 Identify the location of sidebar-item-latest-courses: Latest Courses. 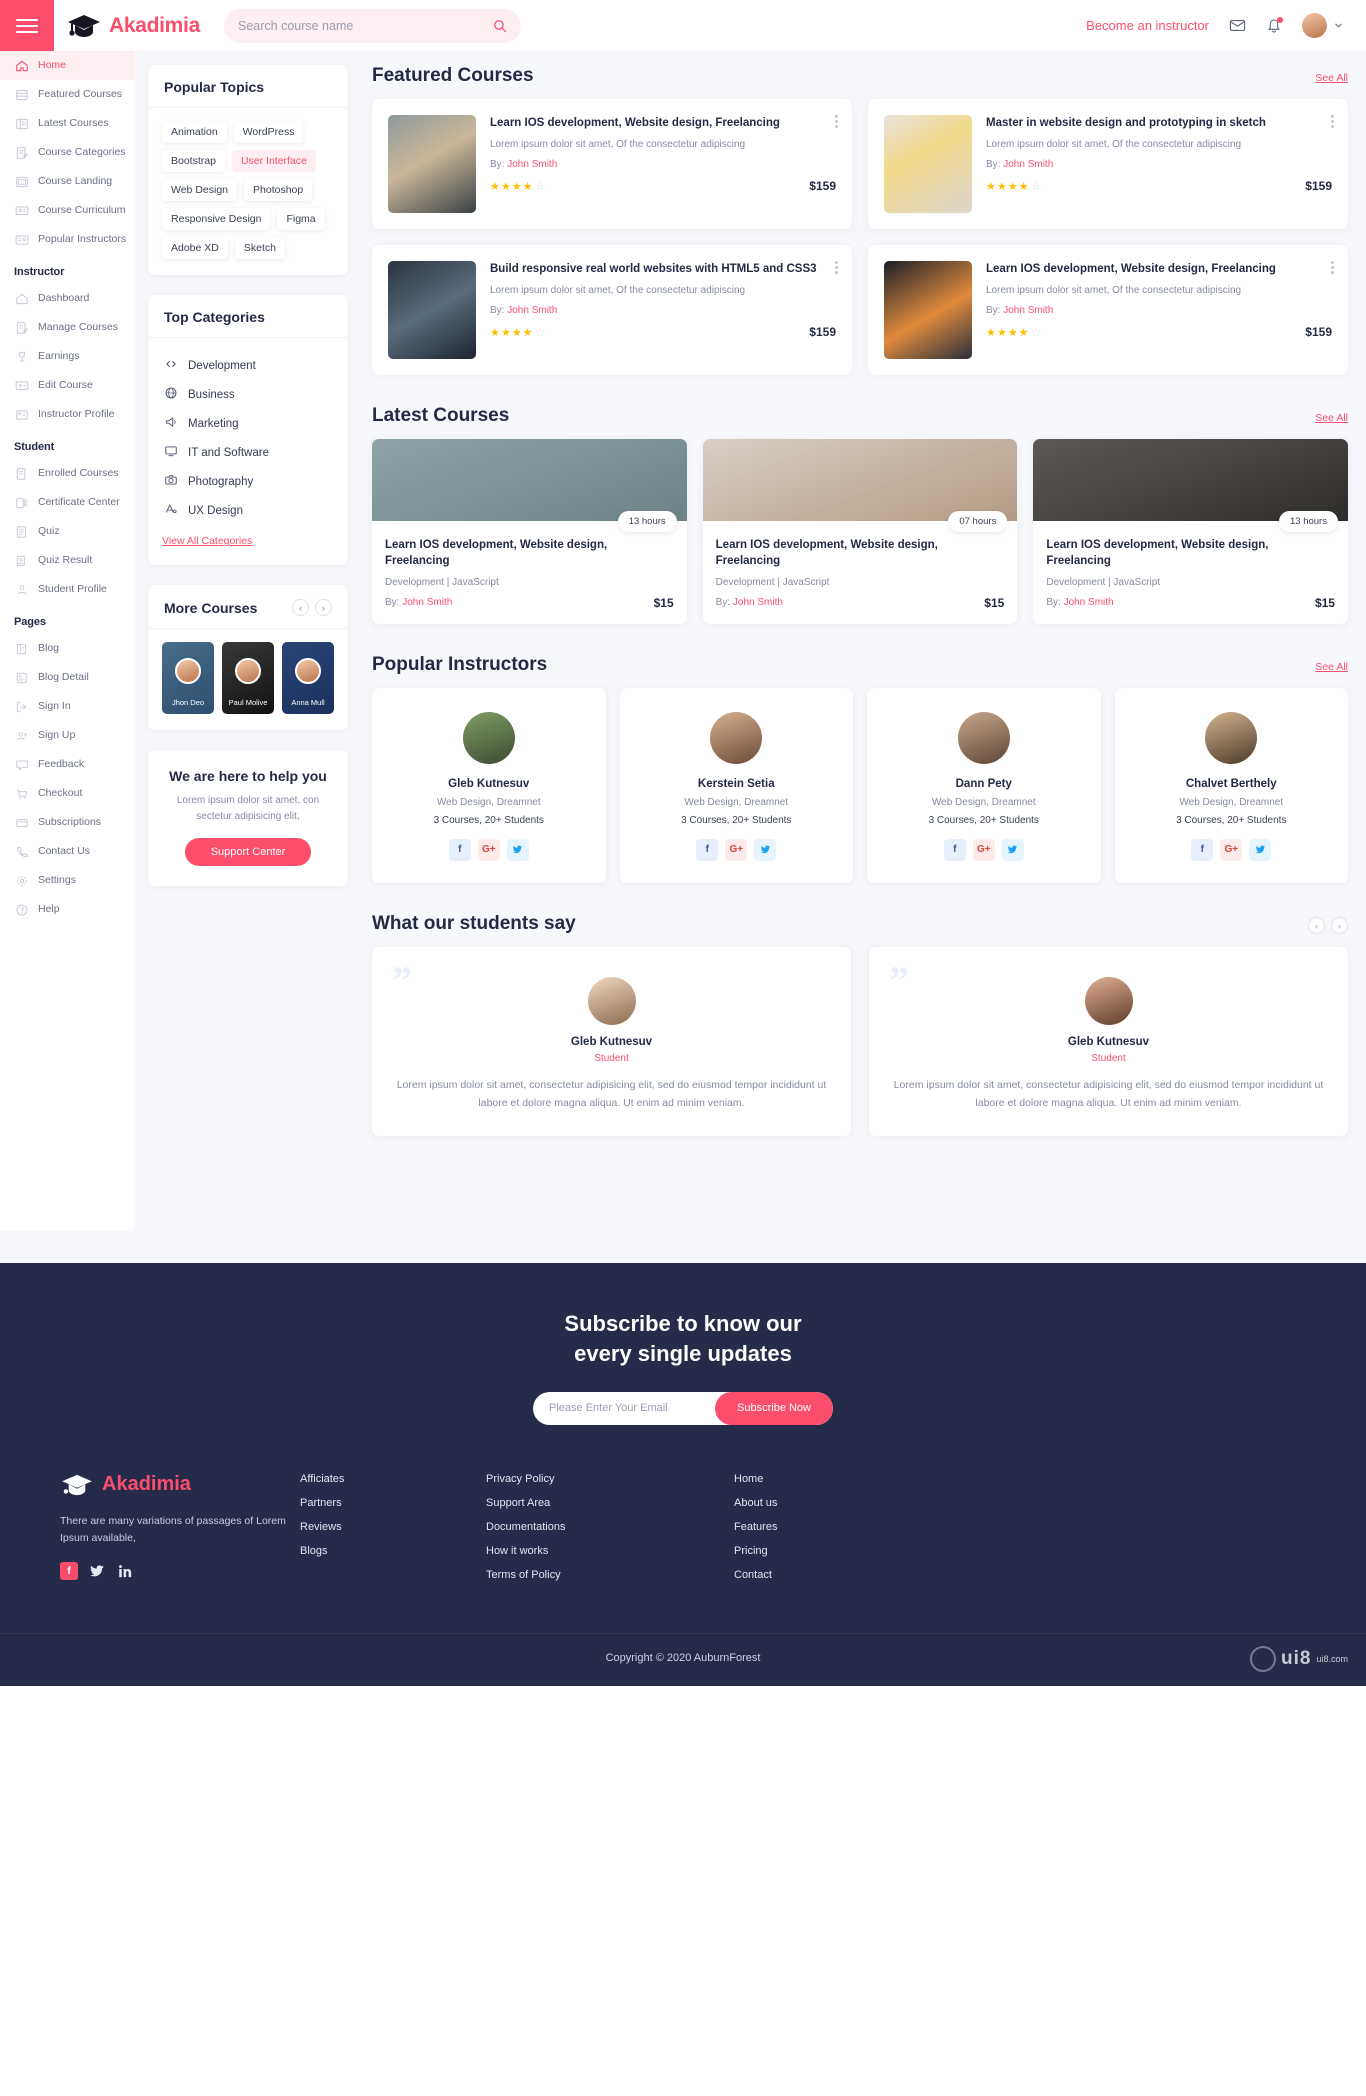
(67, 123).